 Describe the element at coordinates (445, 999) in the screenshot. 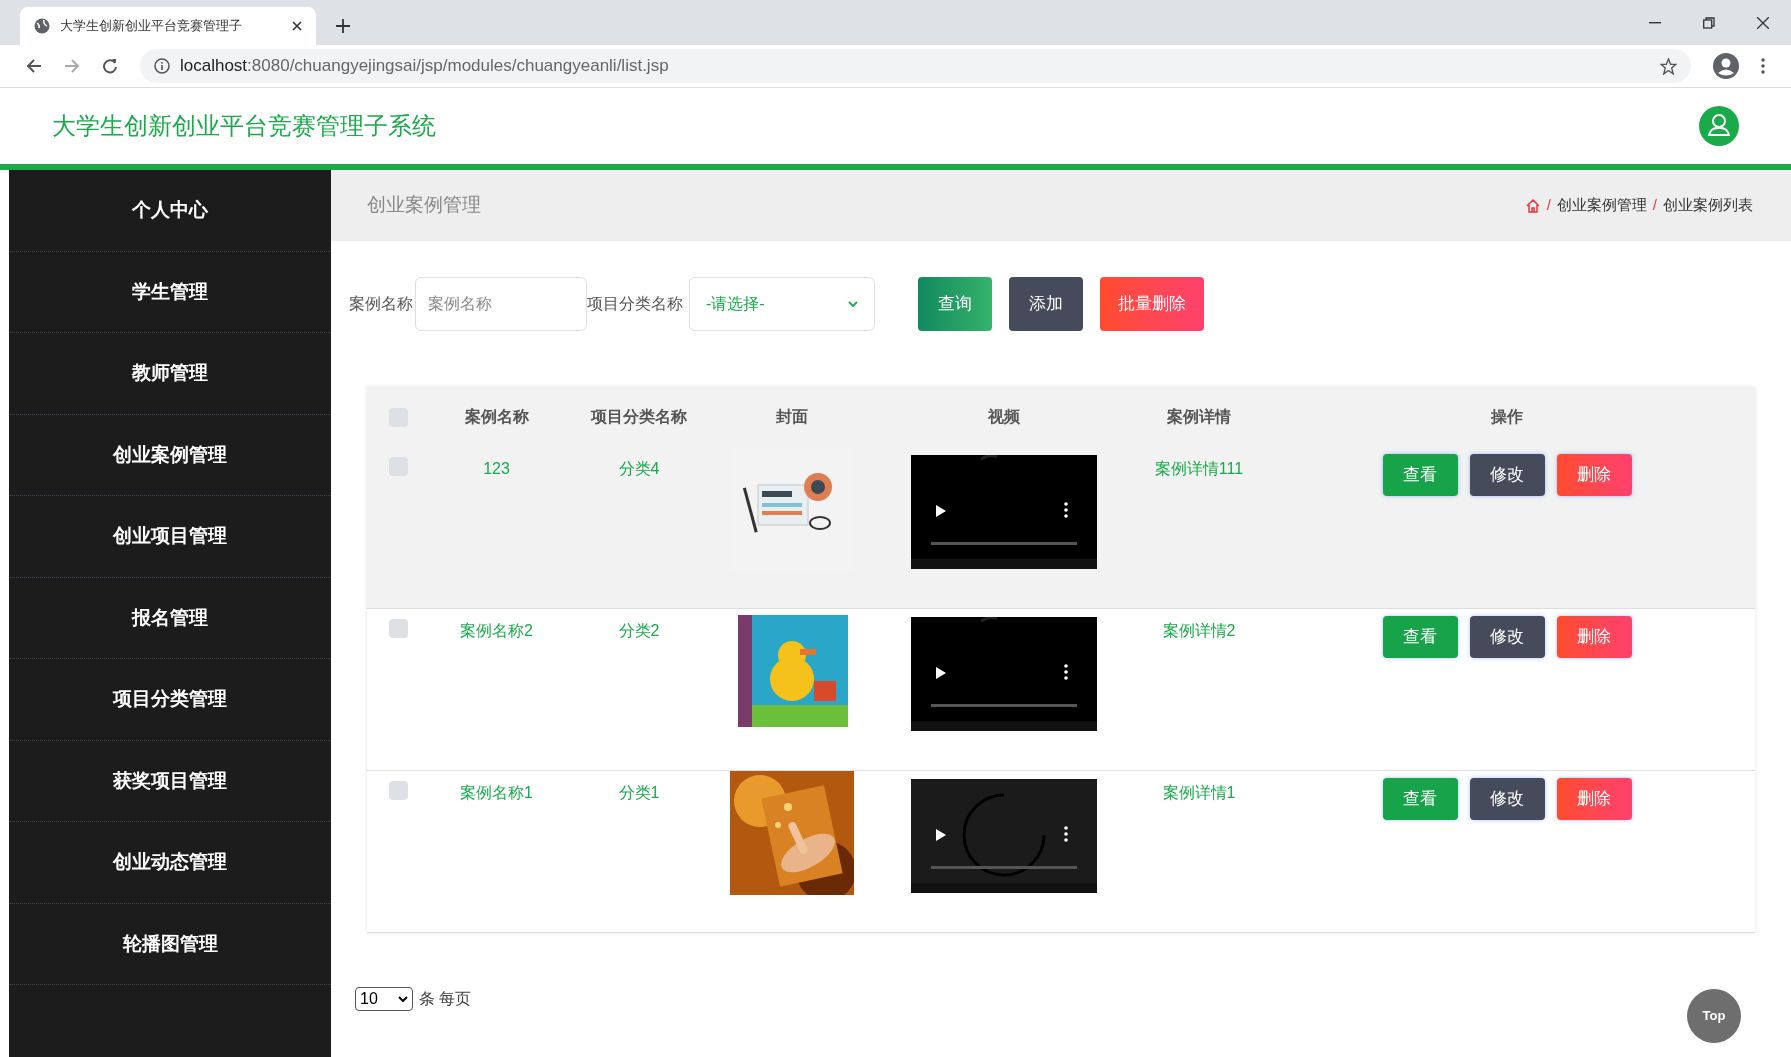

I see `page-size-label: 条 每页` at that location.